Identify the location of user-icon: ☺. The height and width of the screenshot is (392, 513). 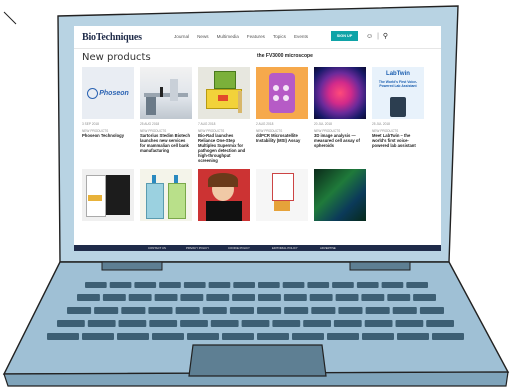
(369, 36).